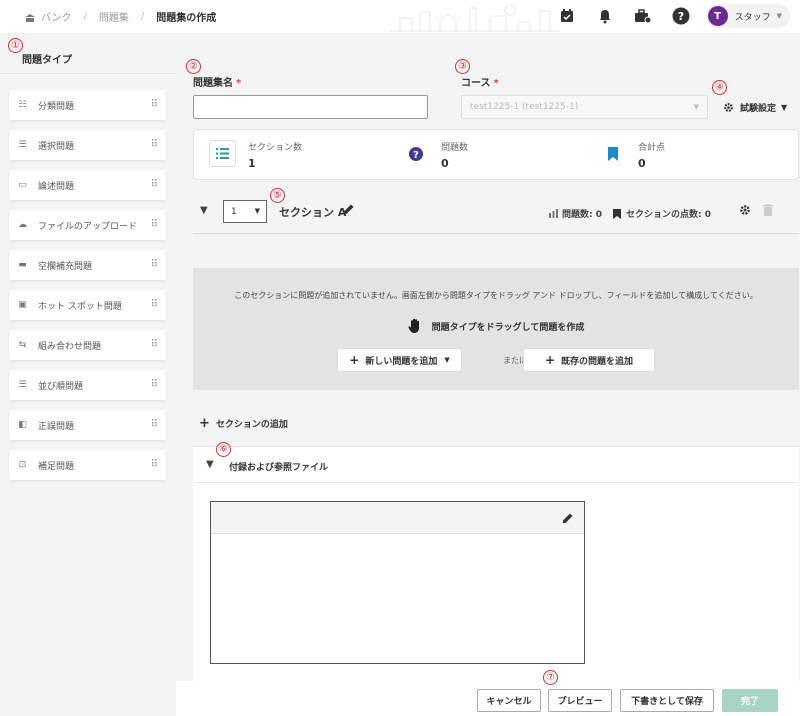 The image size is (800, 716). What do you see at coordinates (668, 215) in the screenshot?
I see `section-points: セクションの点数: 0` at bounding box center [668, 215].